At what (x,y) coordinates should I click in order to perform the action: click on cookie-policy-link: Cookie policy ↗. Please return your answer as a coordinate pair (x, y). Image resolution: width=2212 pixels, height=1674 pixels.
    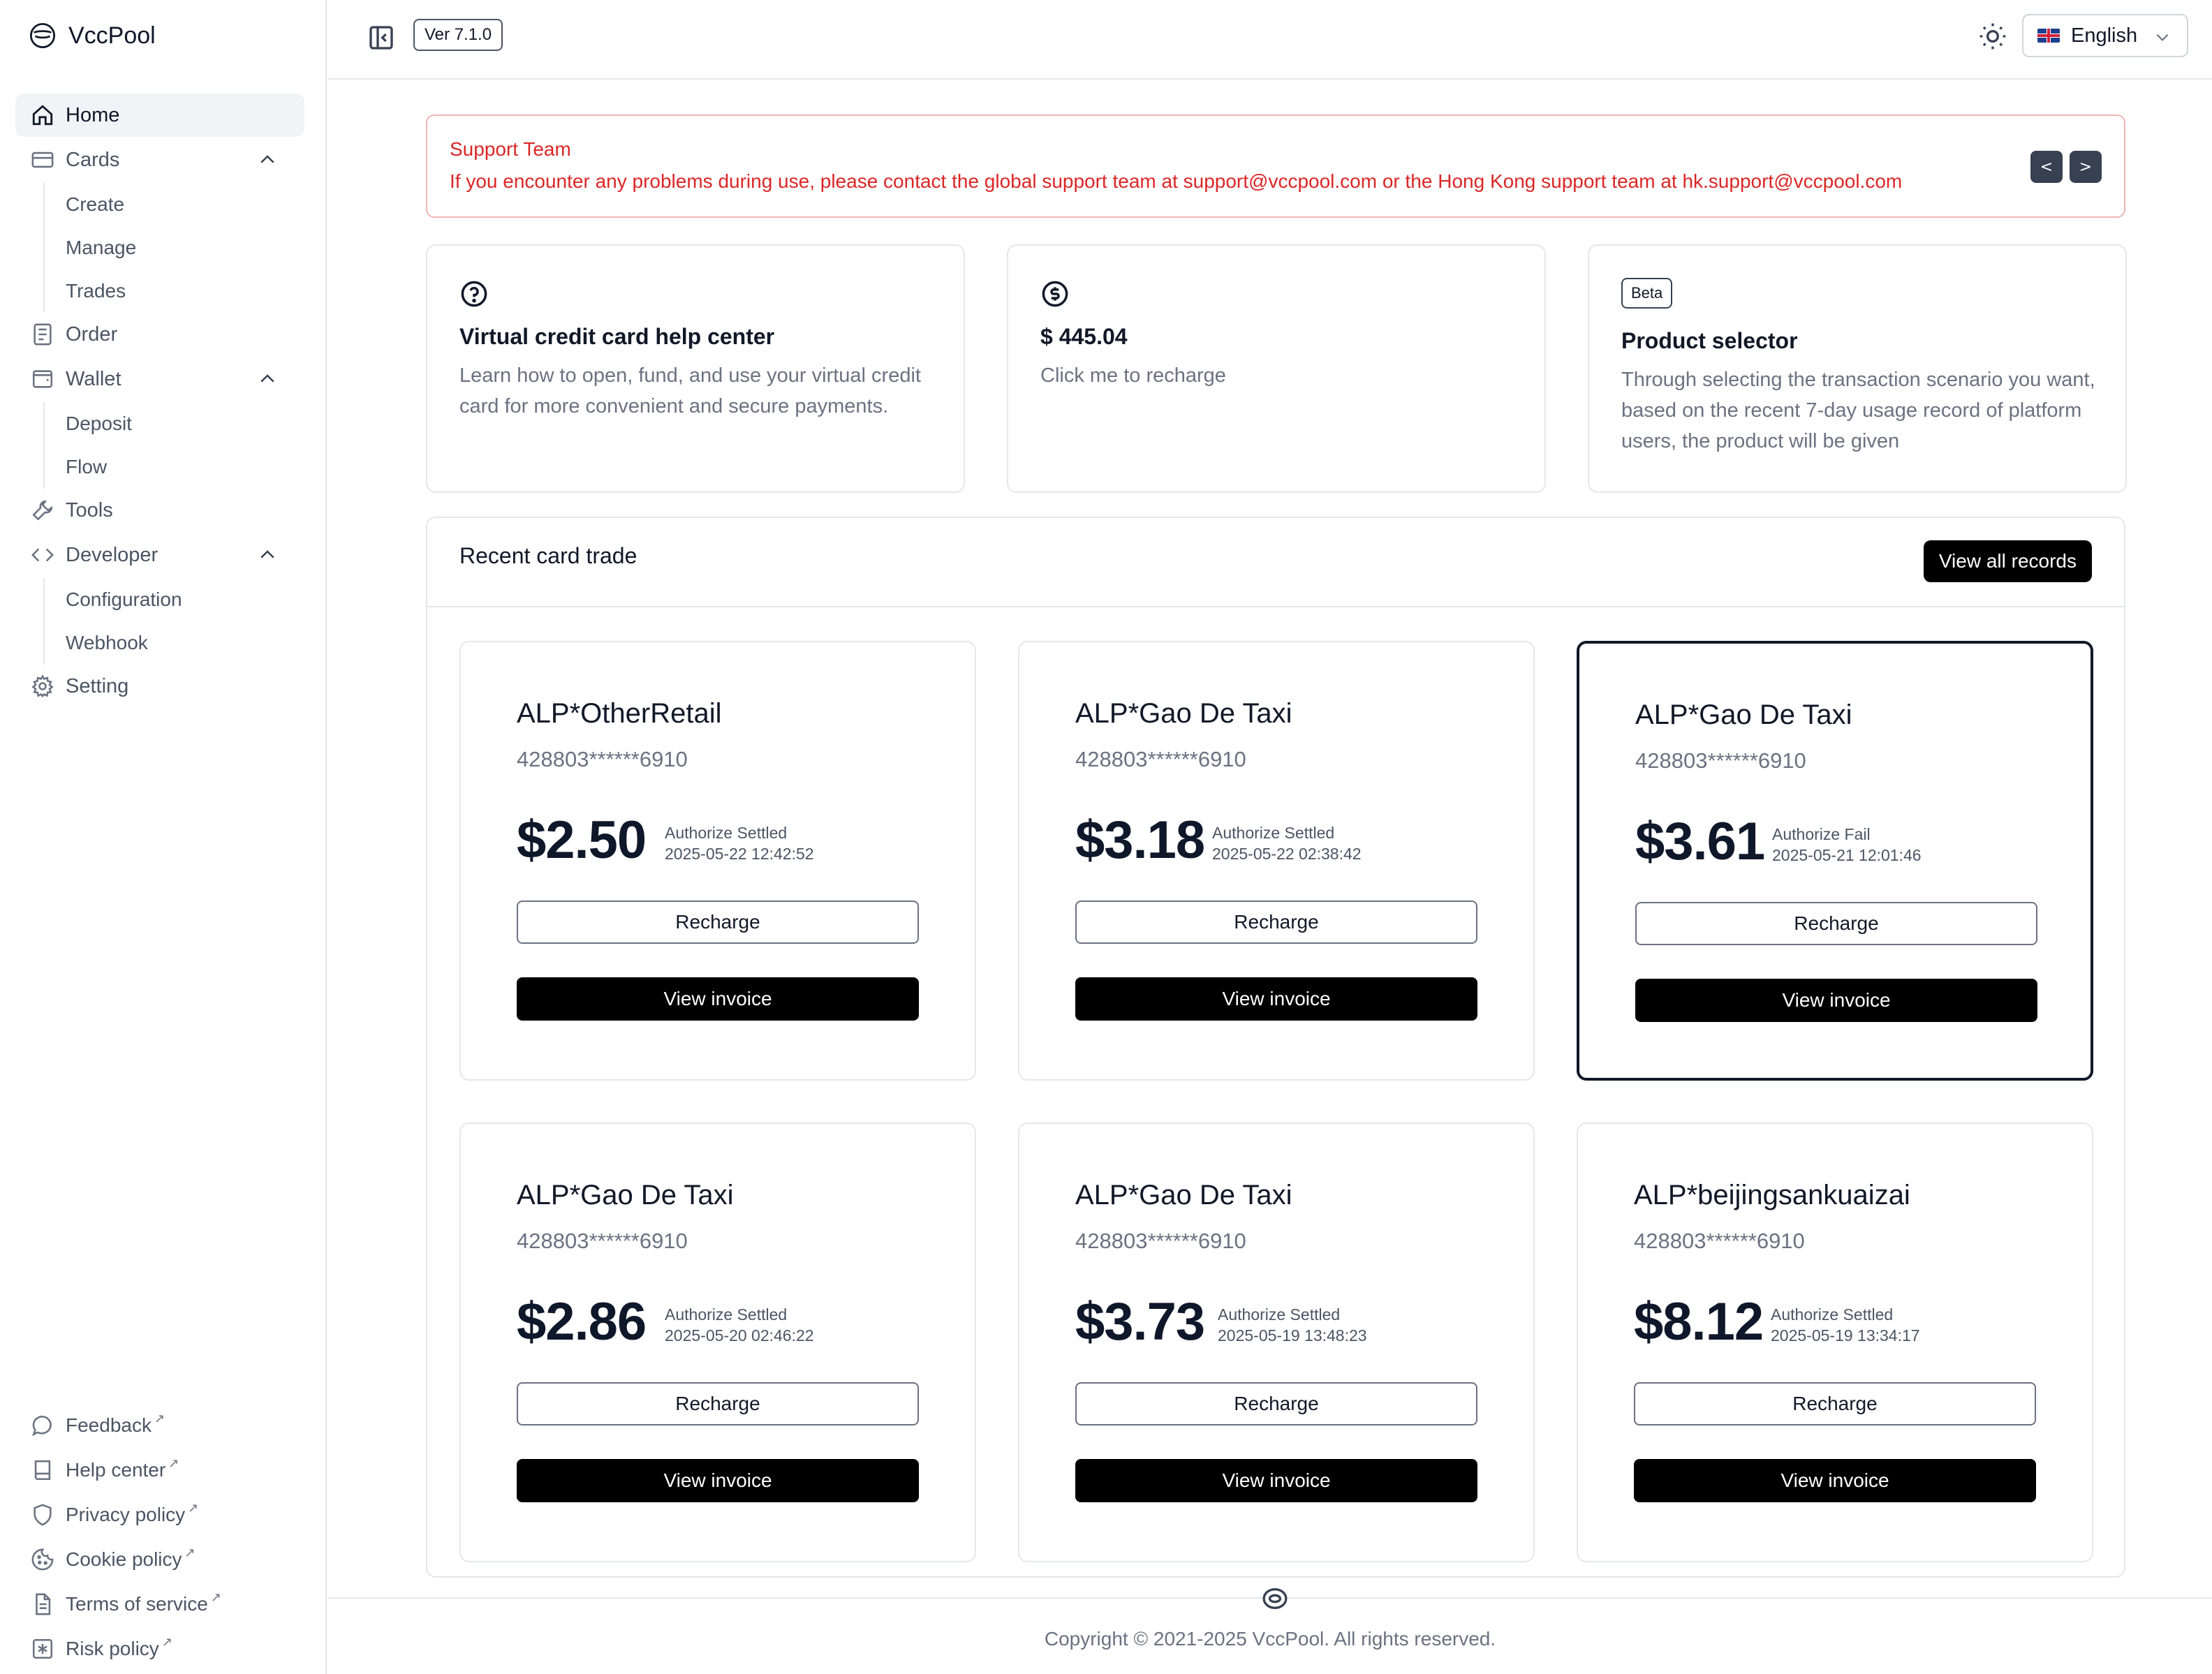
    Looking at the image, I should click on (159, 1559).